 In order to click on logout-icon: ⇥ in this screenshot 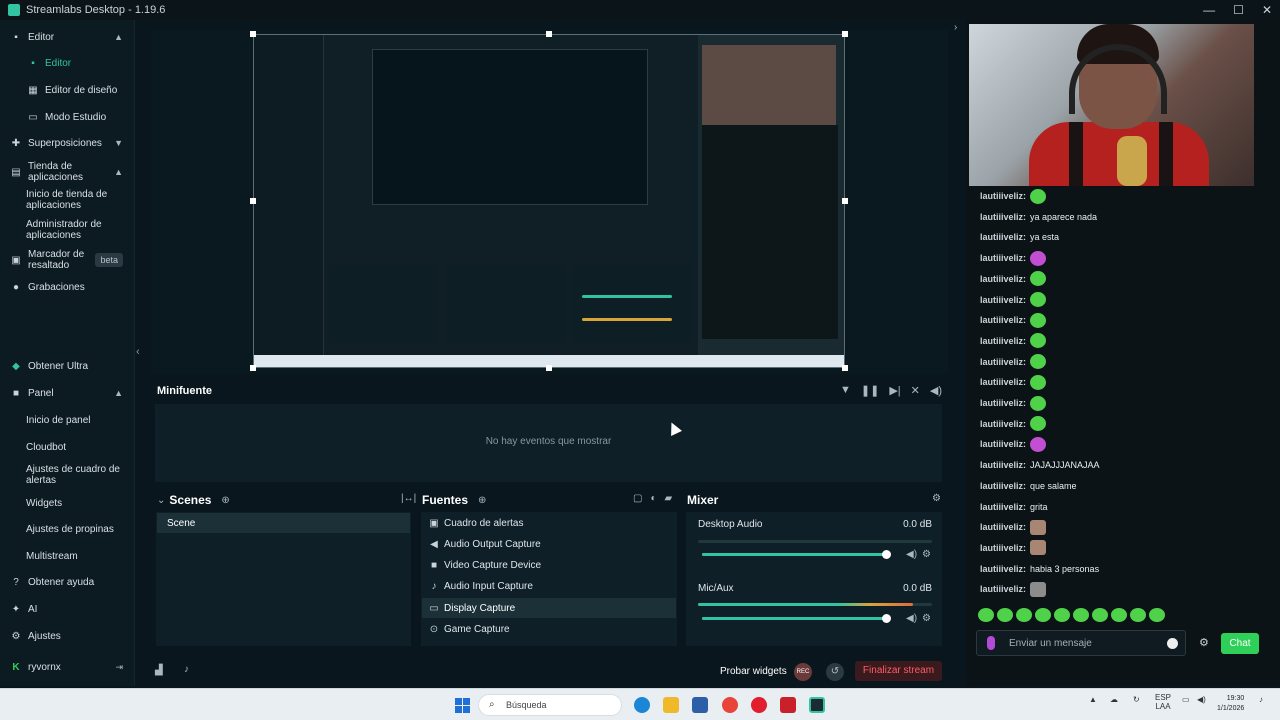, I will do `click(119, 667)`.